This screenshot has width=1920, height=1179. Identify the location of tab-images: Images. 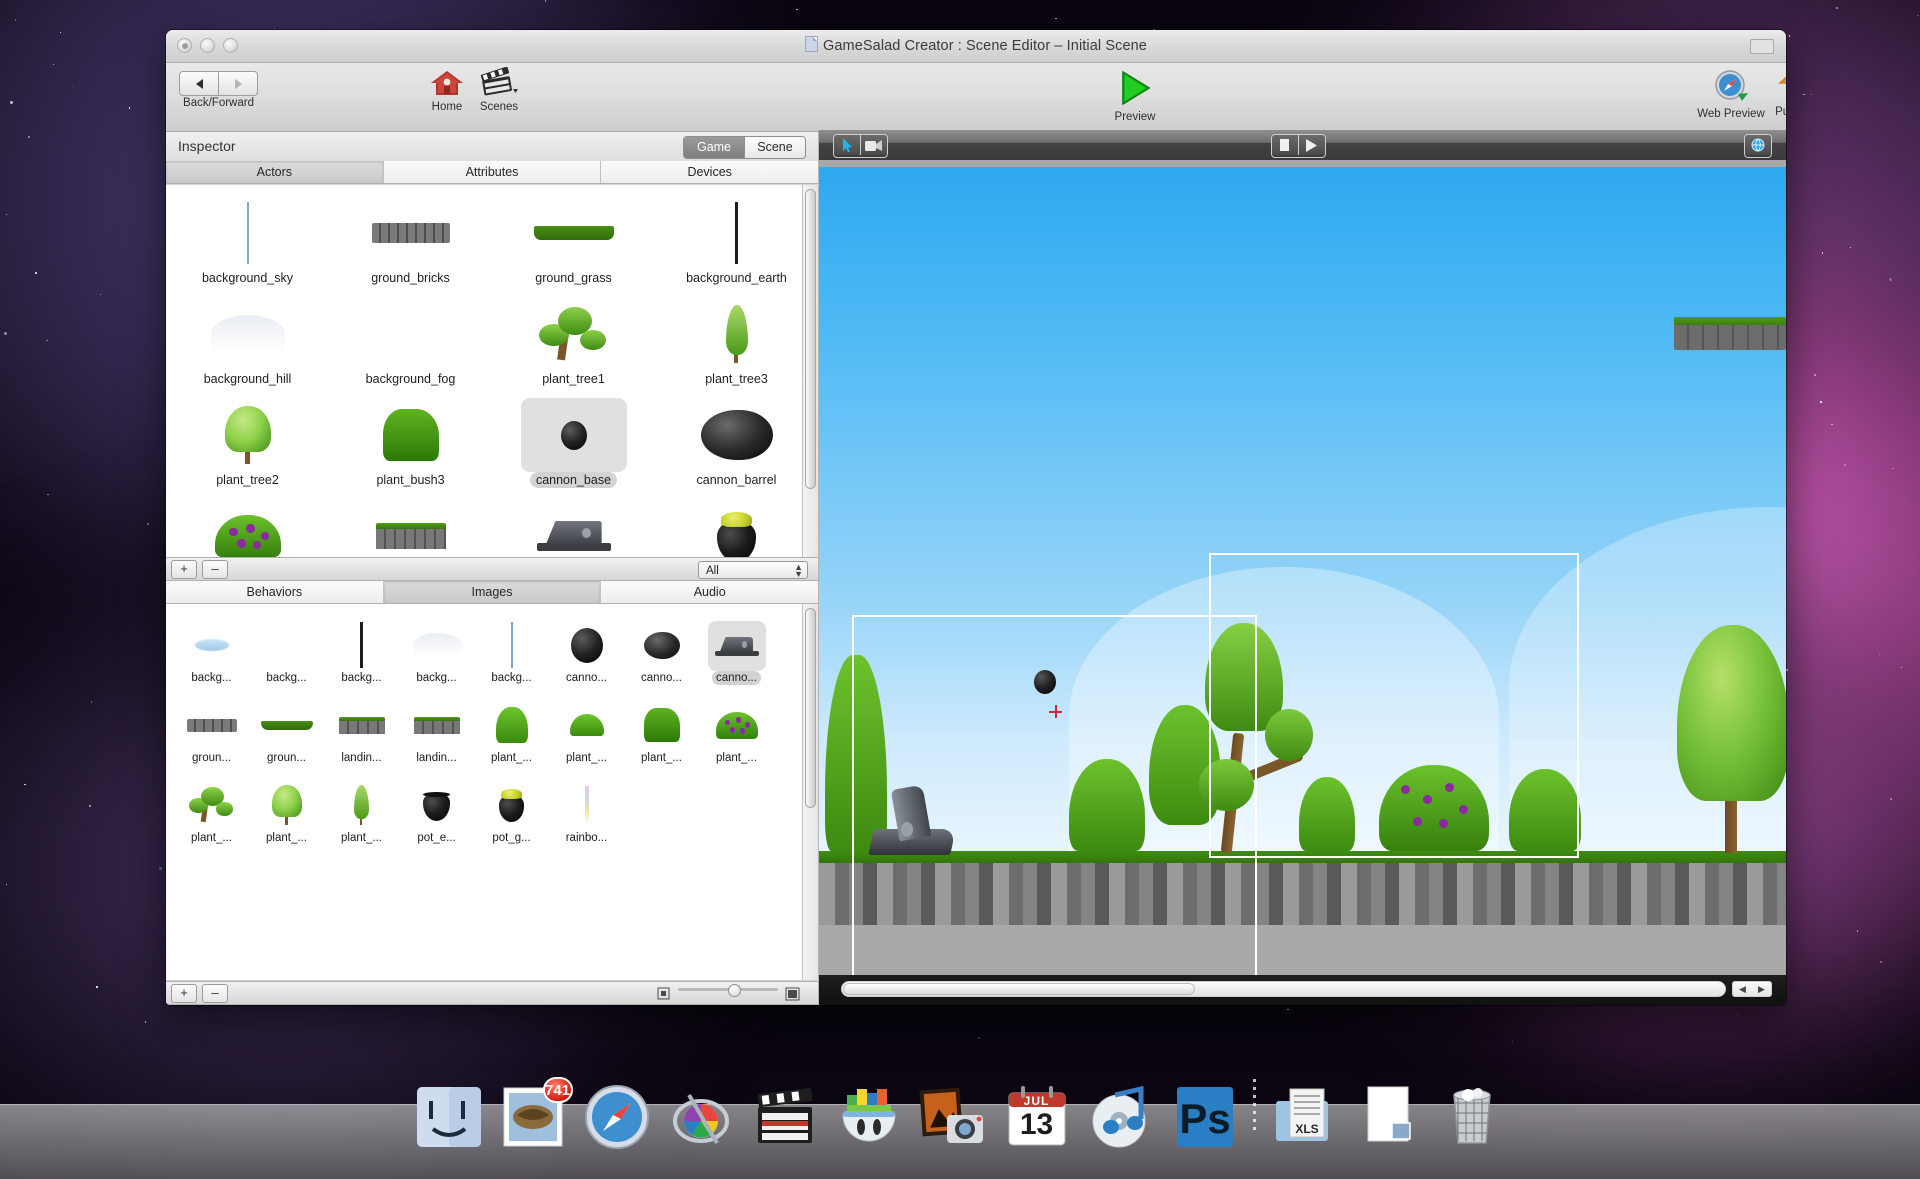
(492, 592).